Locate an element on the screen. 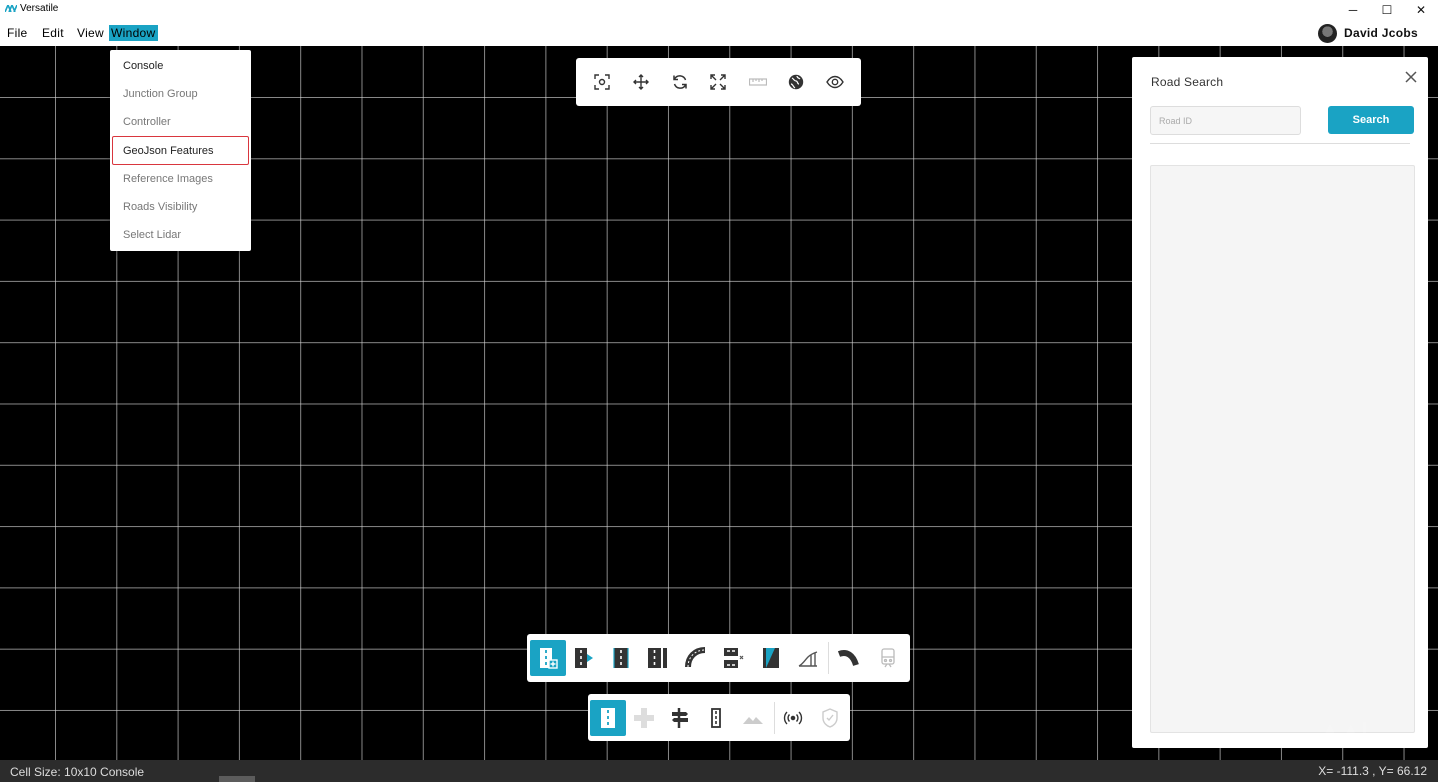  scale-icon is located at coordinates (718, 82).